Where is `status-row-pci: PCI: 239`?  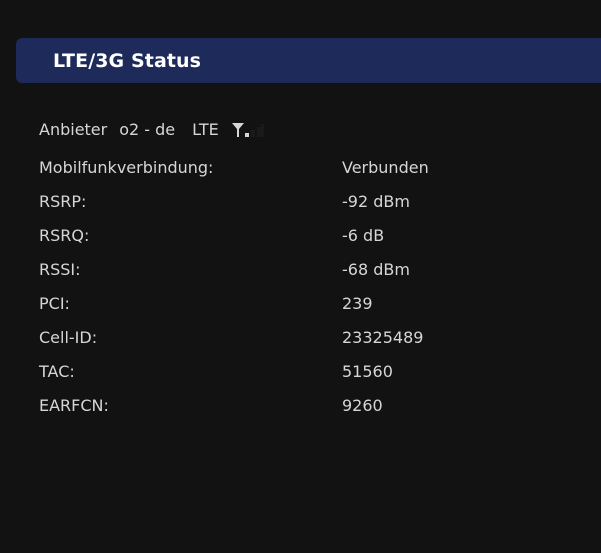
status-row-pci: PCI: 239 is located at coordinates (299, 303).